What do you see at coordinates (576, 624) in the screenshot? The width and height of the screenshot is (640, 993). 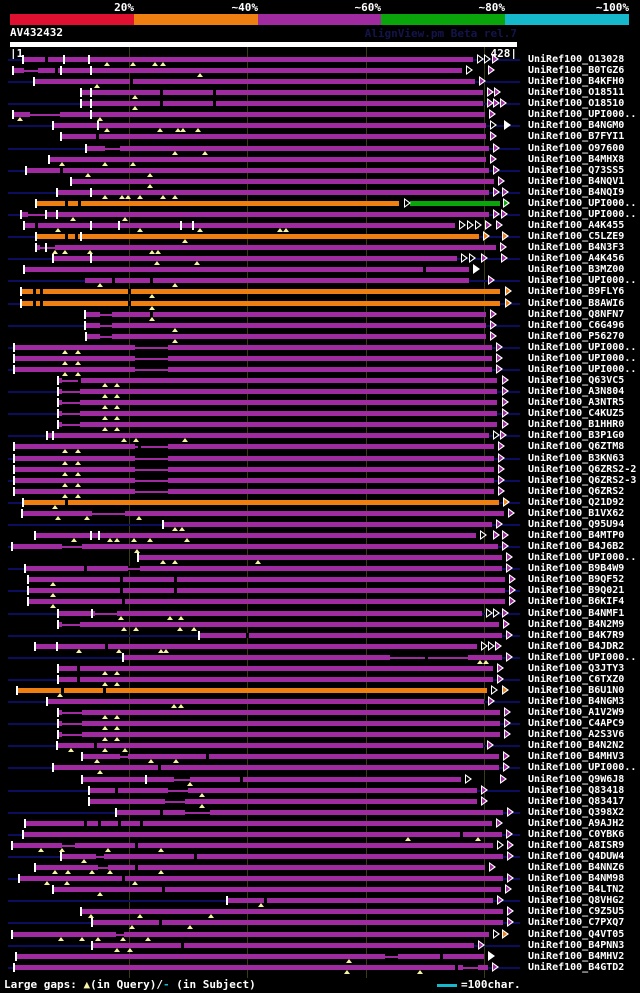 I see `hit-label: UniRef100_B4N2M9` at bounding box center [576, 624].